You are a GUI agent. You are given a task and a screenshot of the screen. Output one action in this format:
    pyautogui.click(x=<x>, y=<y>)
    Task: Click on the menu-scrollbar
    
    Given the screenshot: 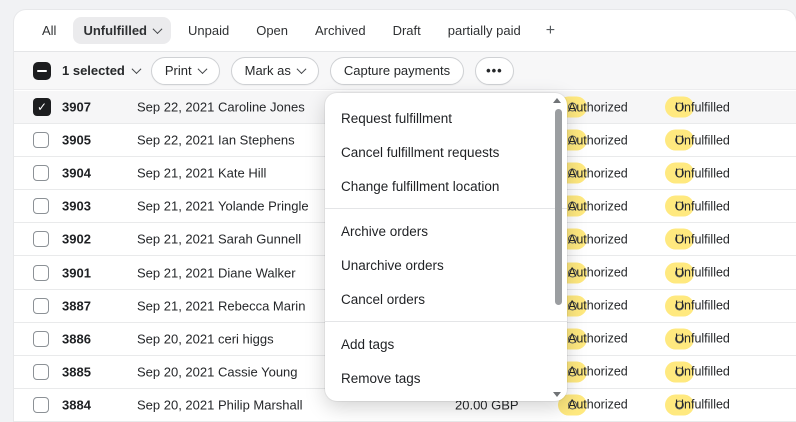 What is the action you would take?
    pyautogui.click(x=558, y=207)
    